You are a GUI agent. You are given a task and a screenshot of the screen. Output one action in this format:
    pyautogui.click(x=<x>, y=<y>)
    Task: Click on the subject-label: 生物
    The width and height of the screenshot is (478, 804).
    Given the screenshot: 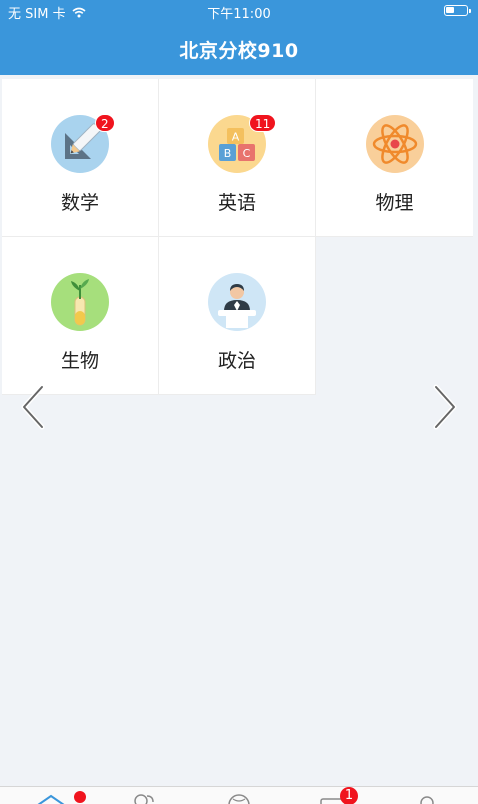 What is the action you would take?
    pyautogui.click(x=79, y=361)
    